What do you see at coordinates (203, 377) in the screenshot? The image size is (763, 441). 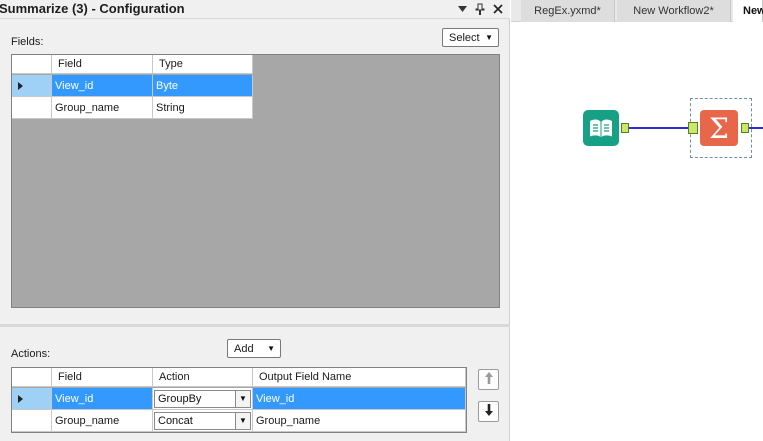 I see `column-header-action: Action` at bounding box center [203, 377].